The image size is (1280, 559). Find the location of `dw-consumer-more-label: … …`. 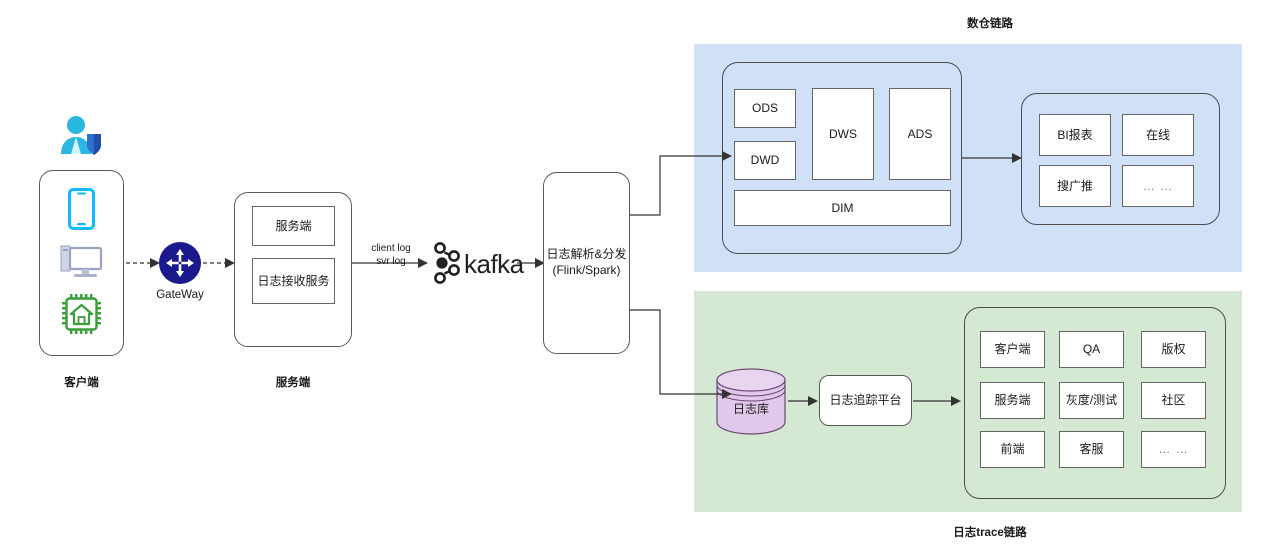

dw-consumer-more-label: … … is located at coordinates (1158, 185).